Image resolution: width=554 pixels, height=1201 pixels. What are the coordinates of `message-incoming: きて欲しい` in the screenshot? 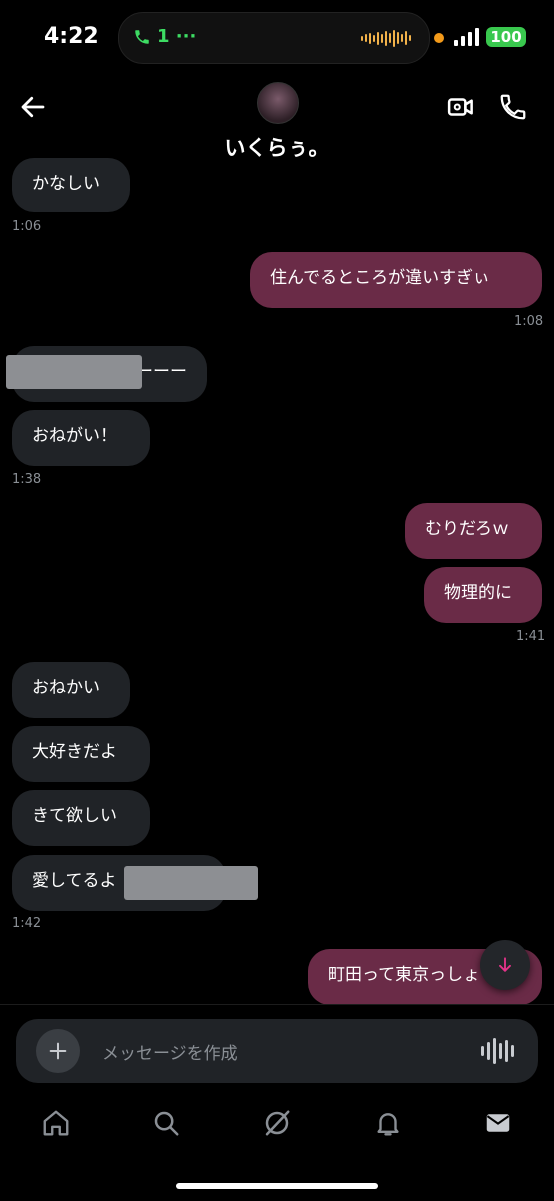 It's located at (81, 818).